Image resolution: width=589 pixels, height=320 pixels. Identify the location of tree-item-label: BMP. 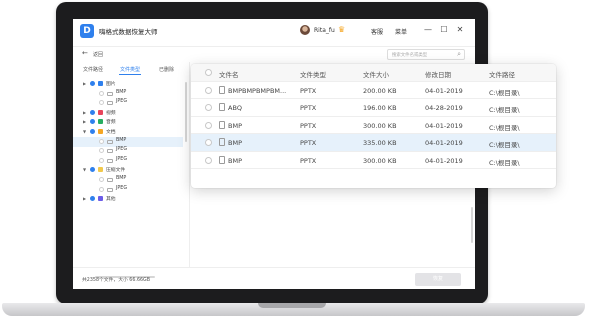
(121, 178).